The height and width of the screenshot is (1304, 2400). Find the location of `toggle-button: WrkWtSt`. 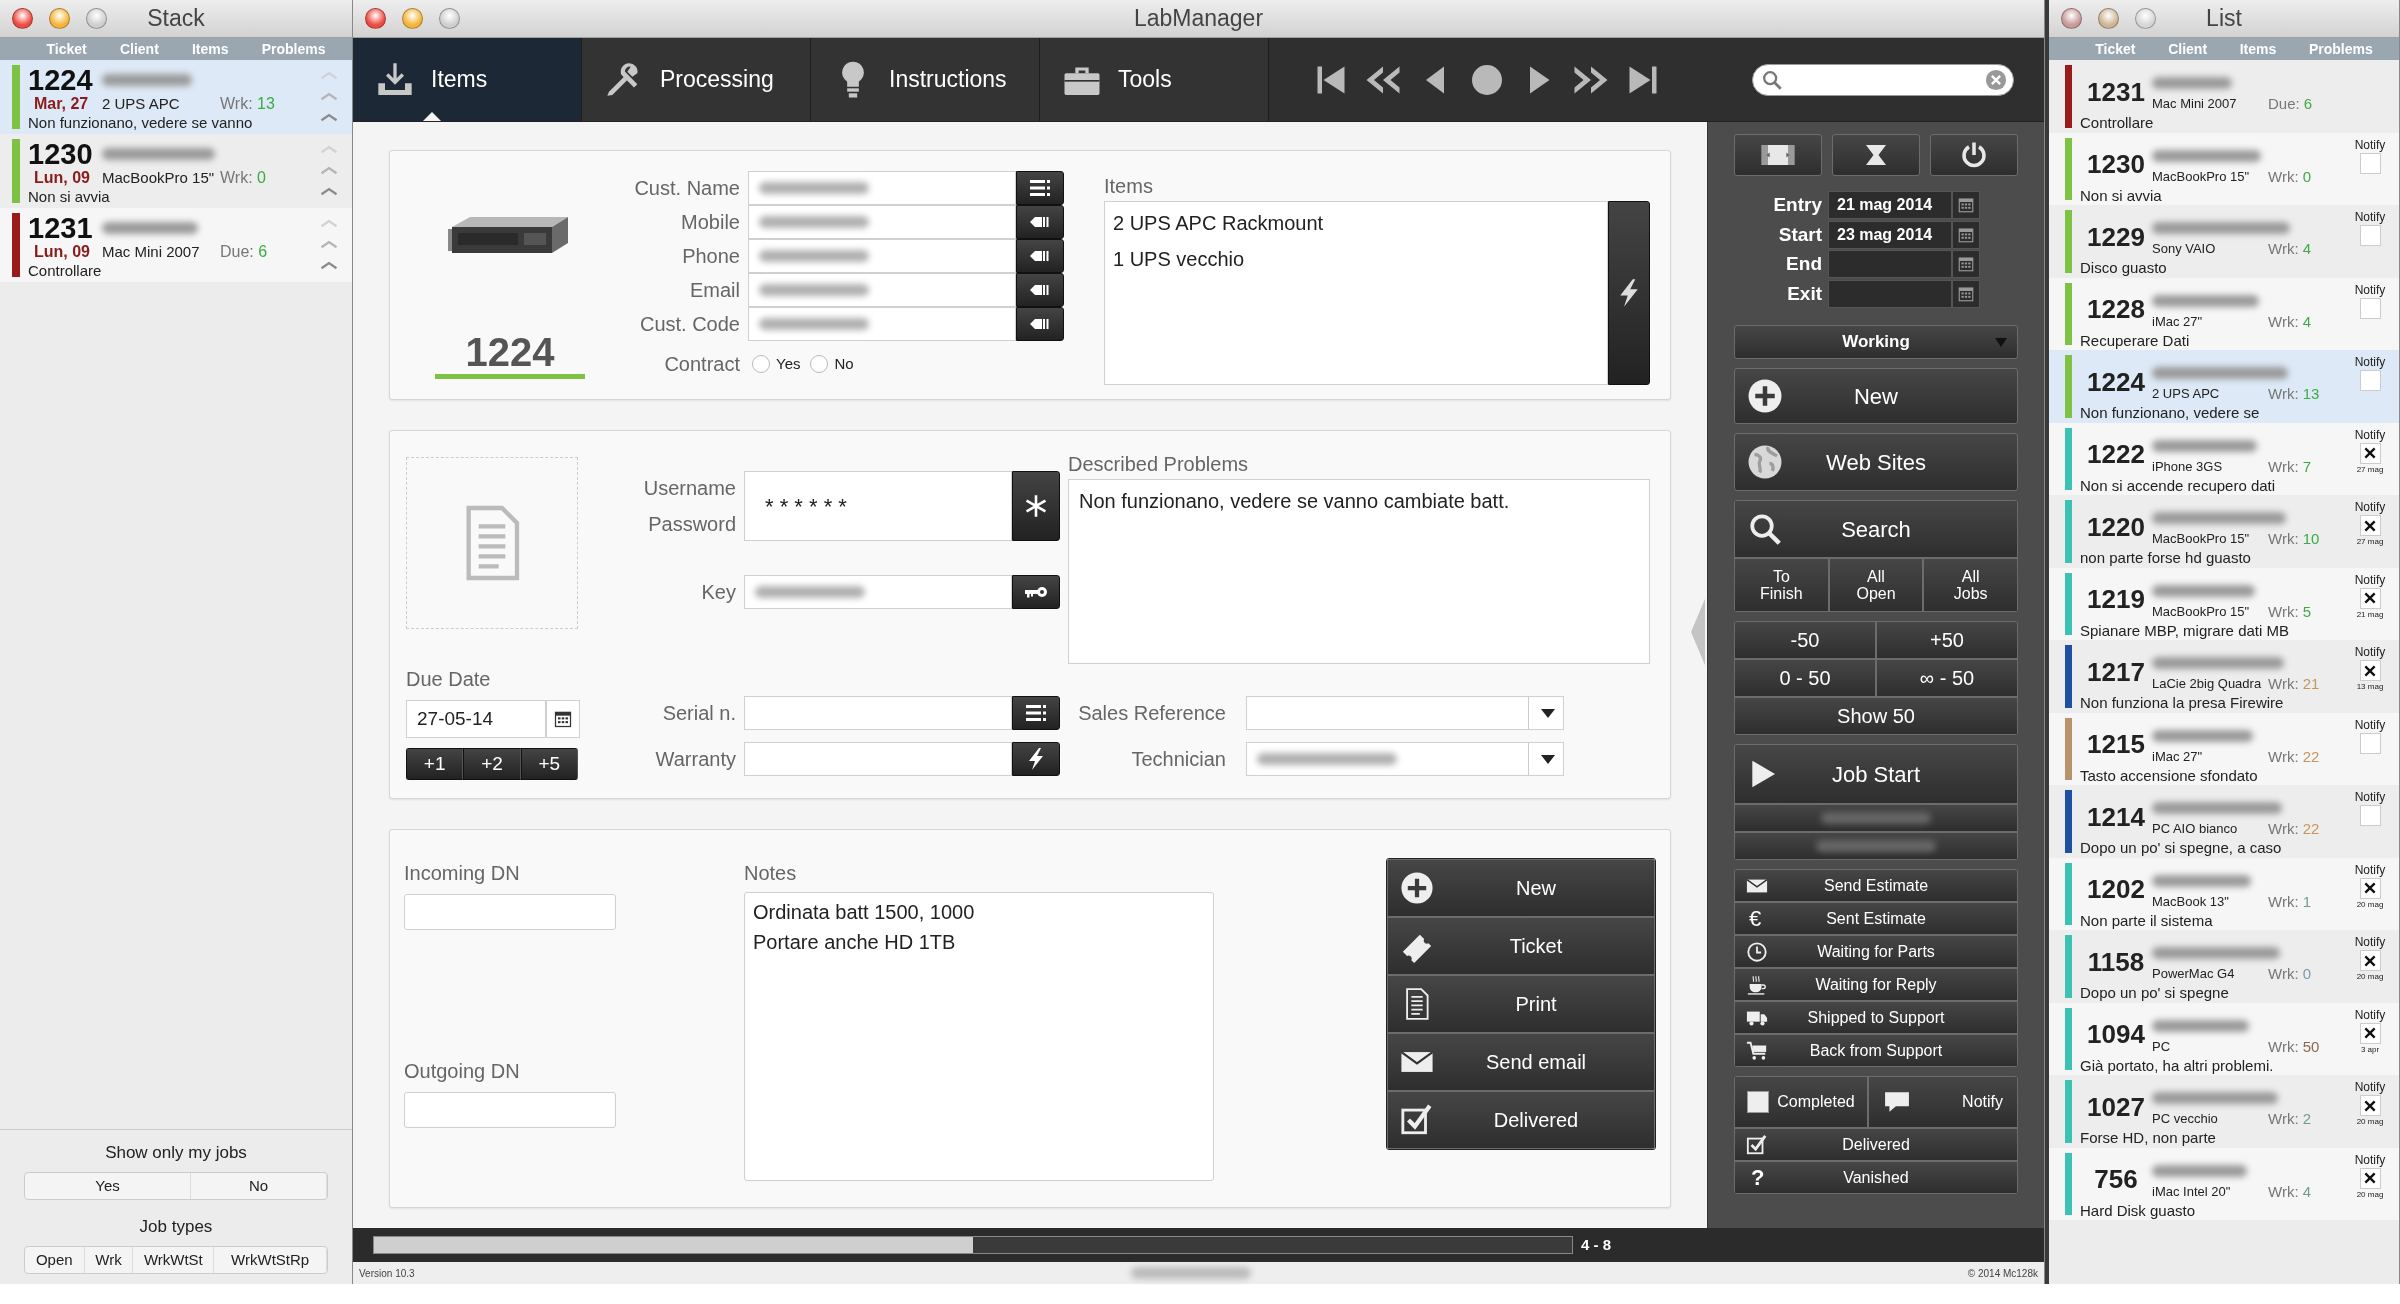

toggle-button: WrkWtSt is located at coordinates (174, 1259).